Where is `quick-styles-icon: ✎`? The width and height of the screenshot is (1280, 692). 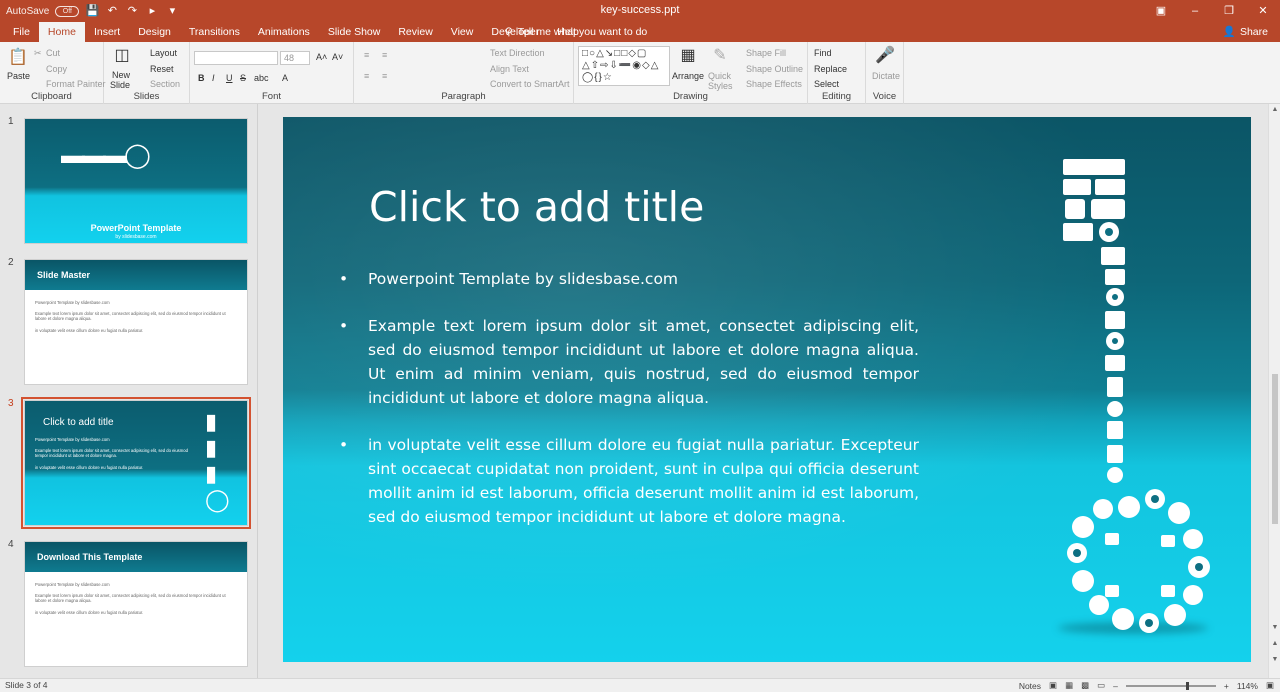 quick-styles-icon: ✎ is located at coordinates (720, 56).